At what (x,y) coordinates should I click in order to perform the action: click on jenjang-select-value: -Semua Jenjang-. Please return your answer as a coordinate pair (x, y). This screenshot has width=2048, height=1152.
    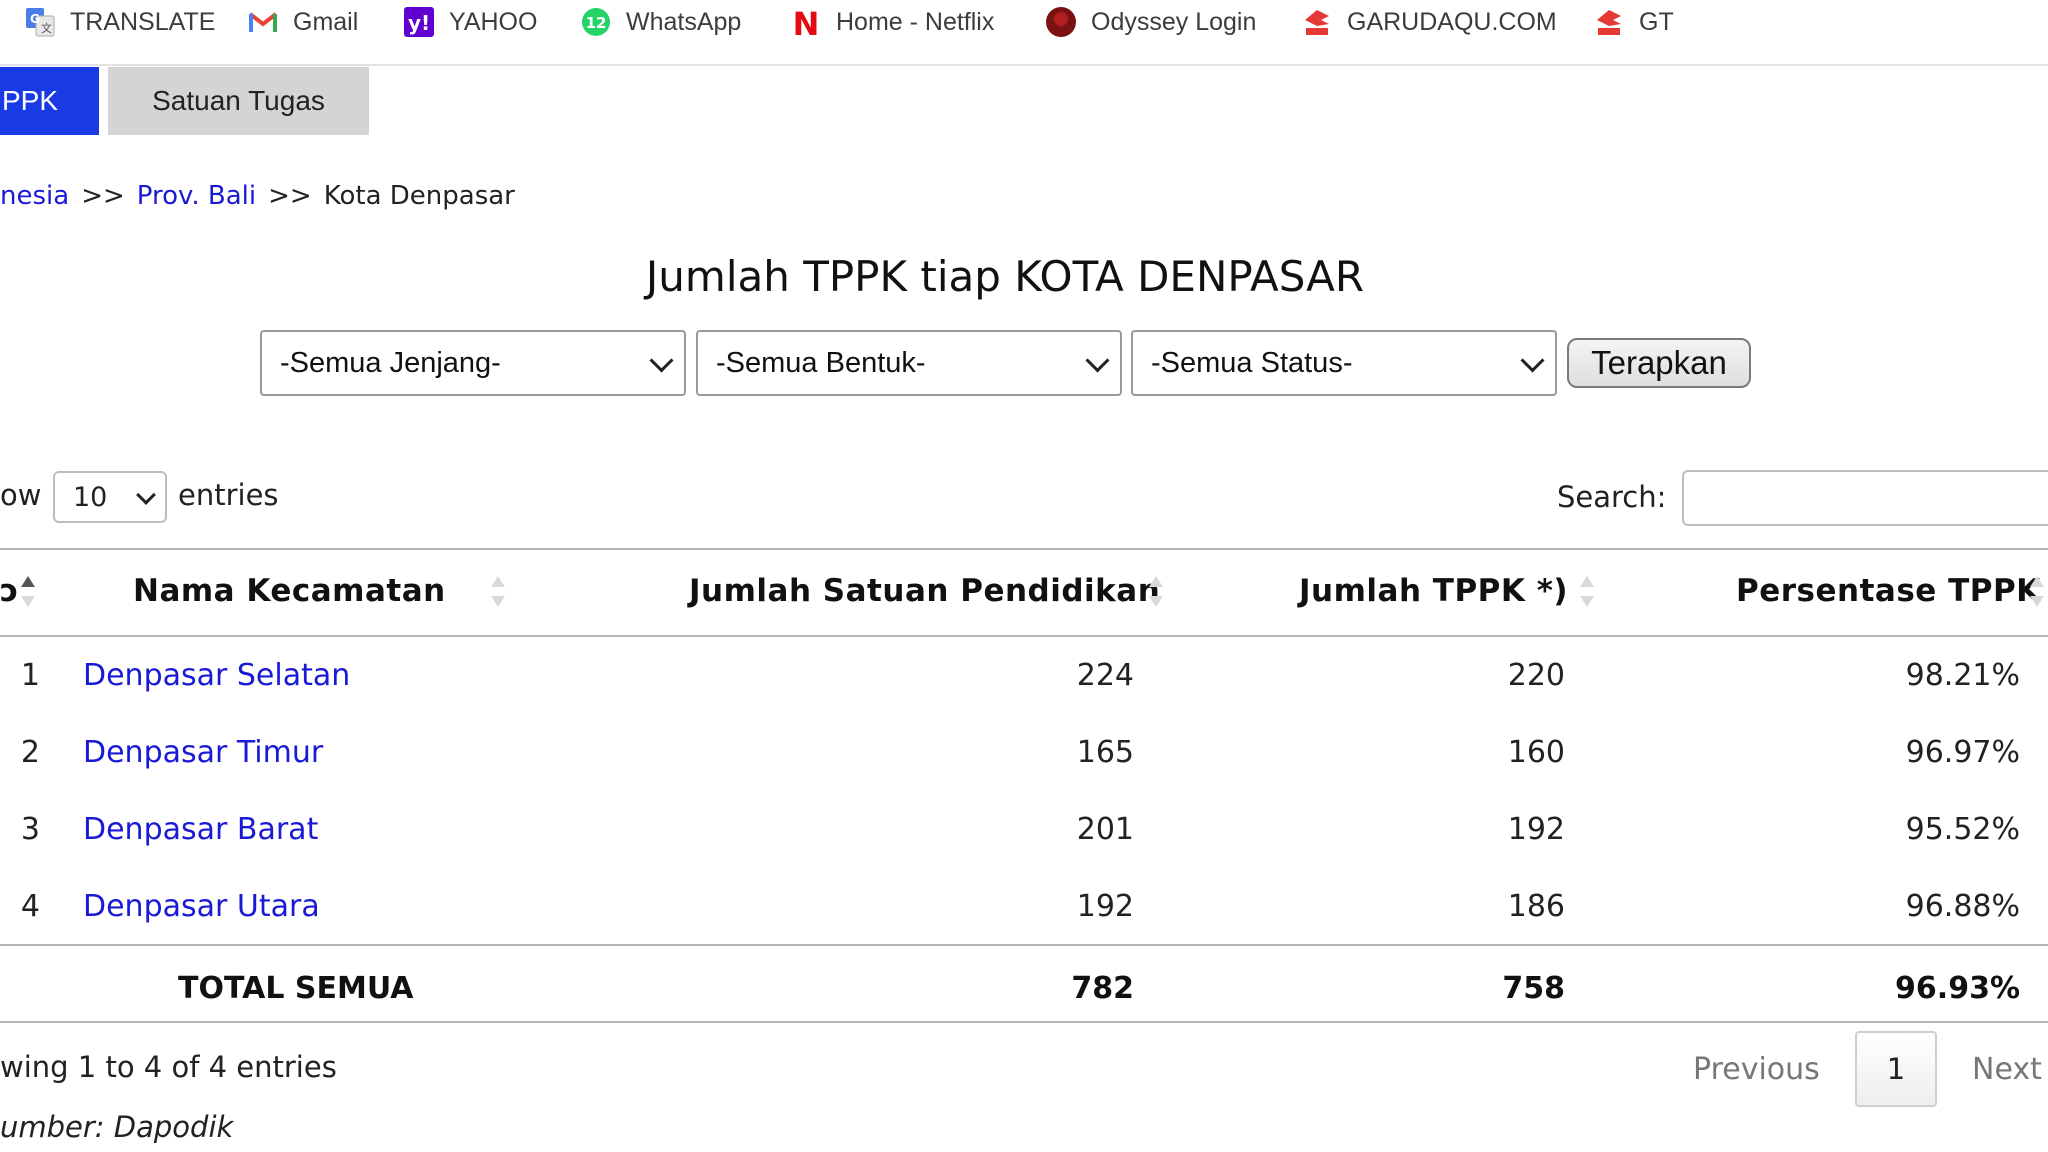
    Looking at the image, I should click on (390, 362).